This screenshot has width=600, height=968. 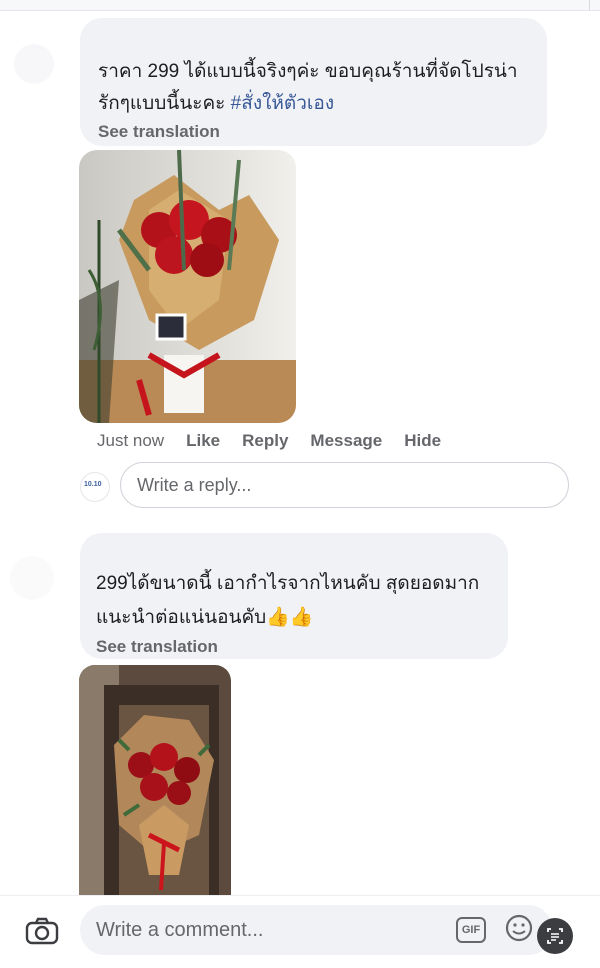 What do you see at coordinates (265, 442) in the screenshot?
I see `reply-button: Reply` at bounding box center [265, 442].